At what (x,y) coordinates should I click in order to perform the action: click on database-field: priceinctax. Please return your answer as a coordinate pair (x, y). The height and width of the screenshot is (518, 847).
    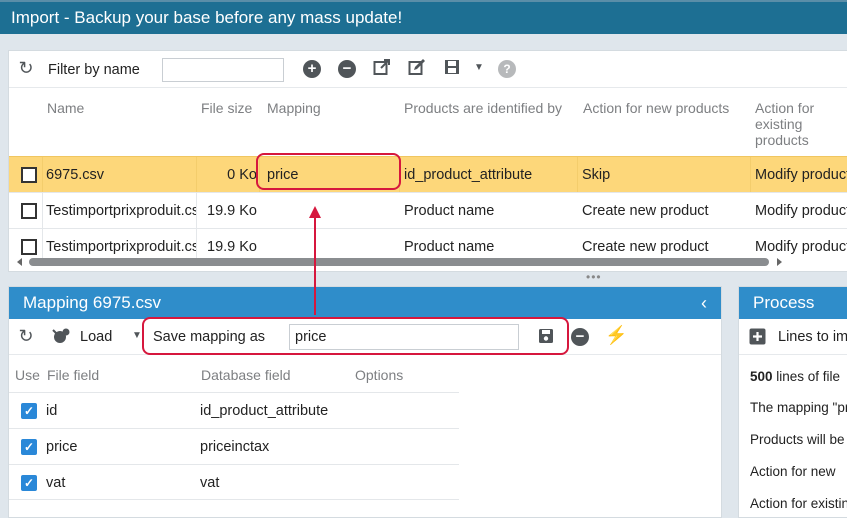
    Looking at the image, I should click on (234, 447).